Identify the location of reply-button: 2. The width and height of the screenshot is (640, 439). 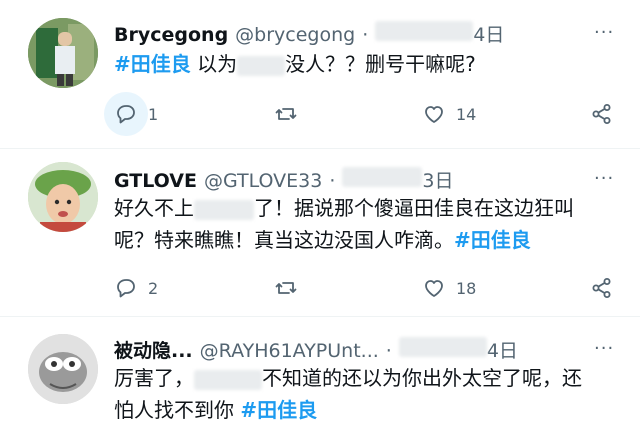
(136, 288).